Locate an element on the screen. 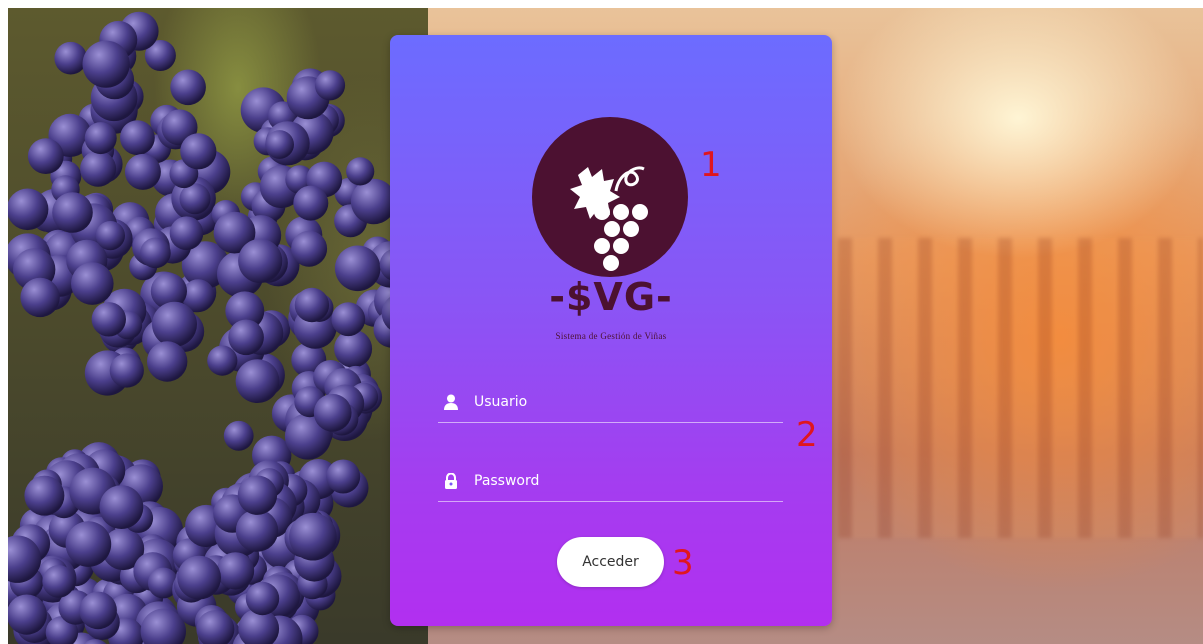 Image resolution: width=1203 pixels, height=644 pixels. brand-title: -$VG- is located at coordinates (611, 297).